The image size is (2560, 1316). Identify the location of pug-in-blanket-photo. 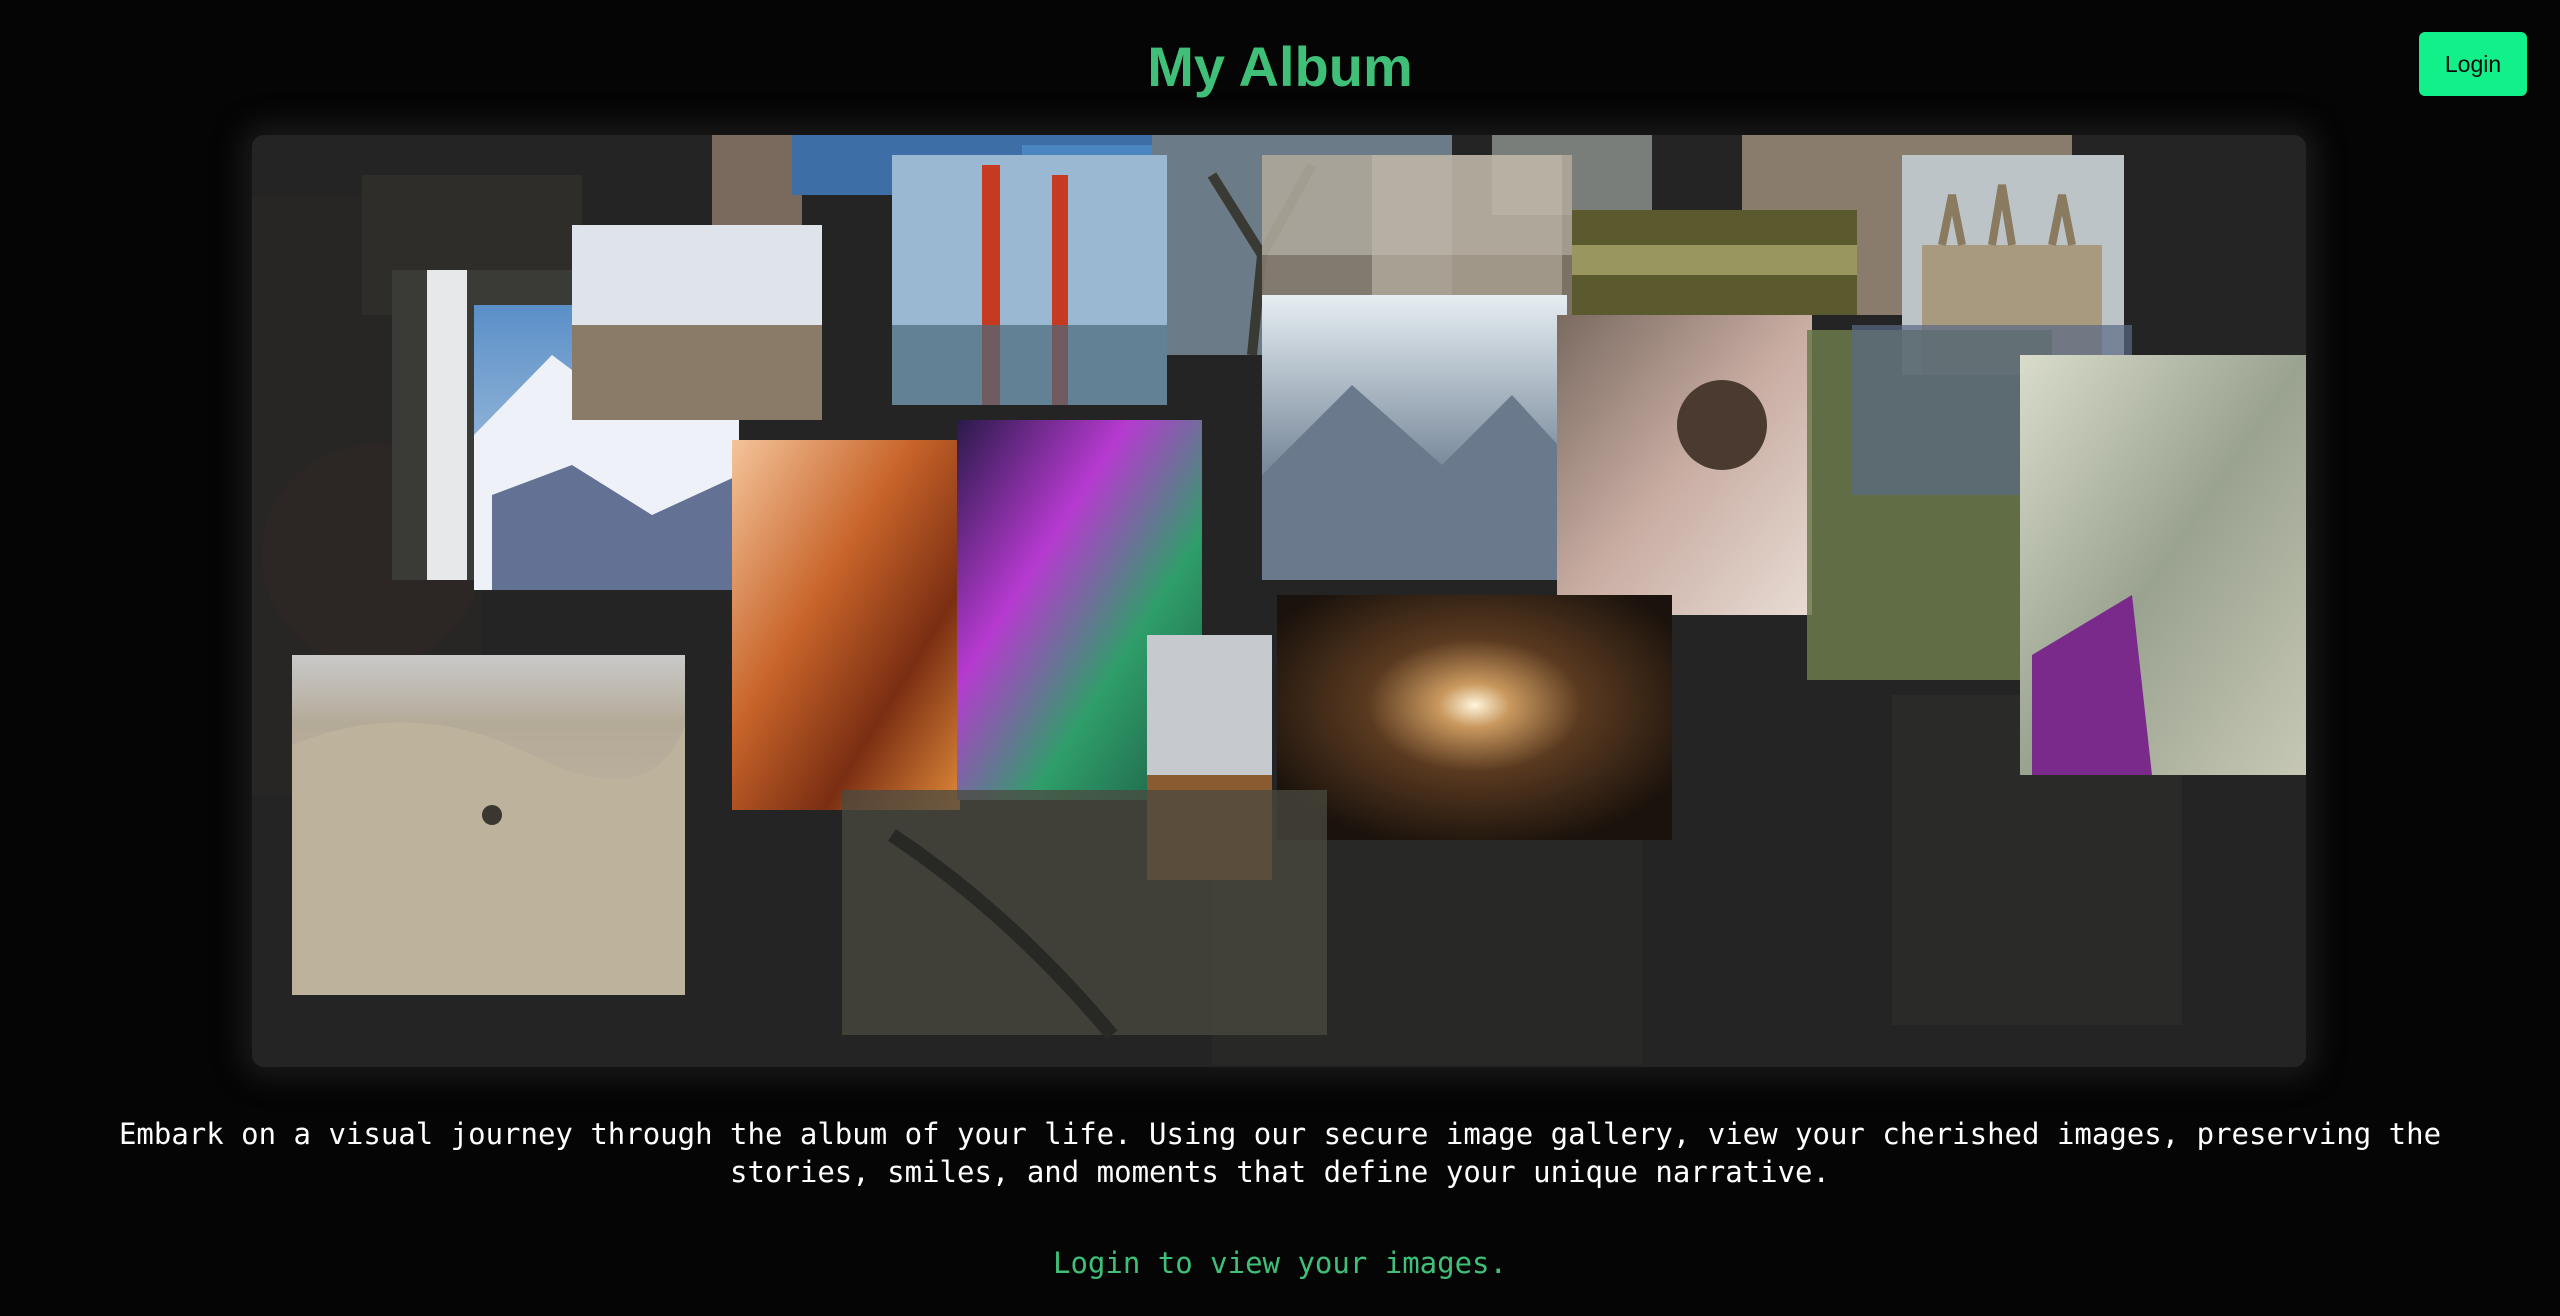
(1684, 465).